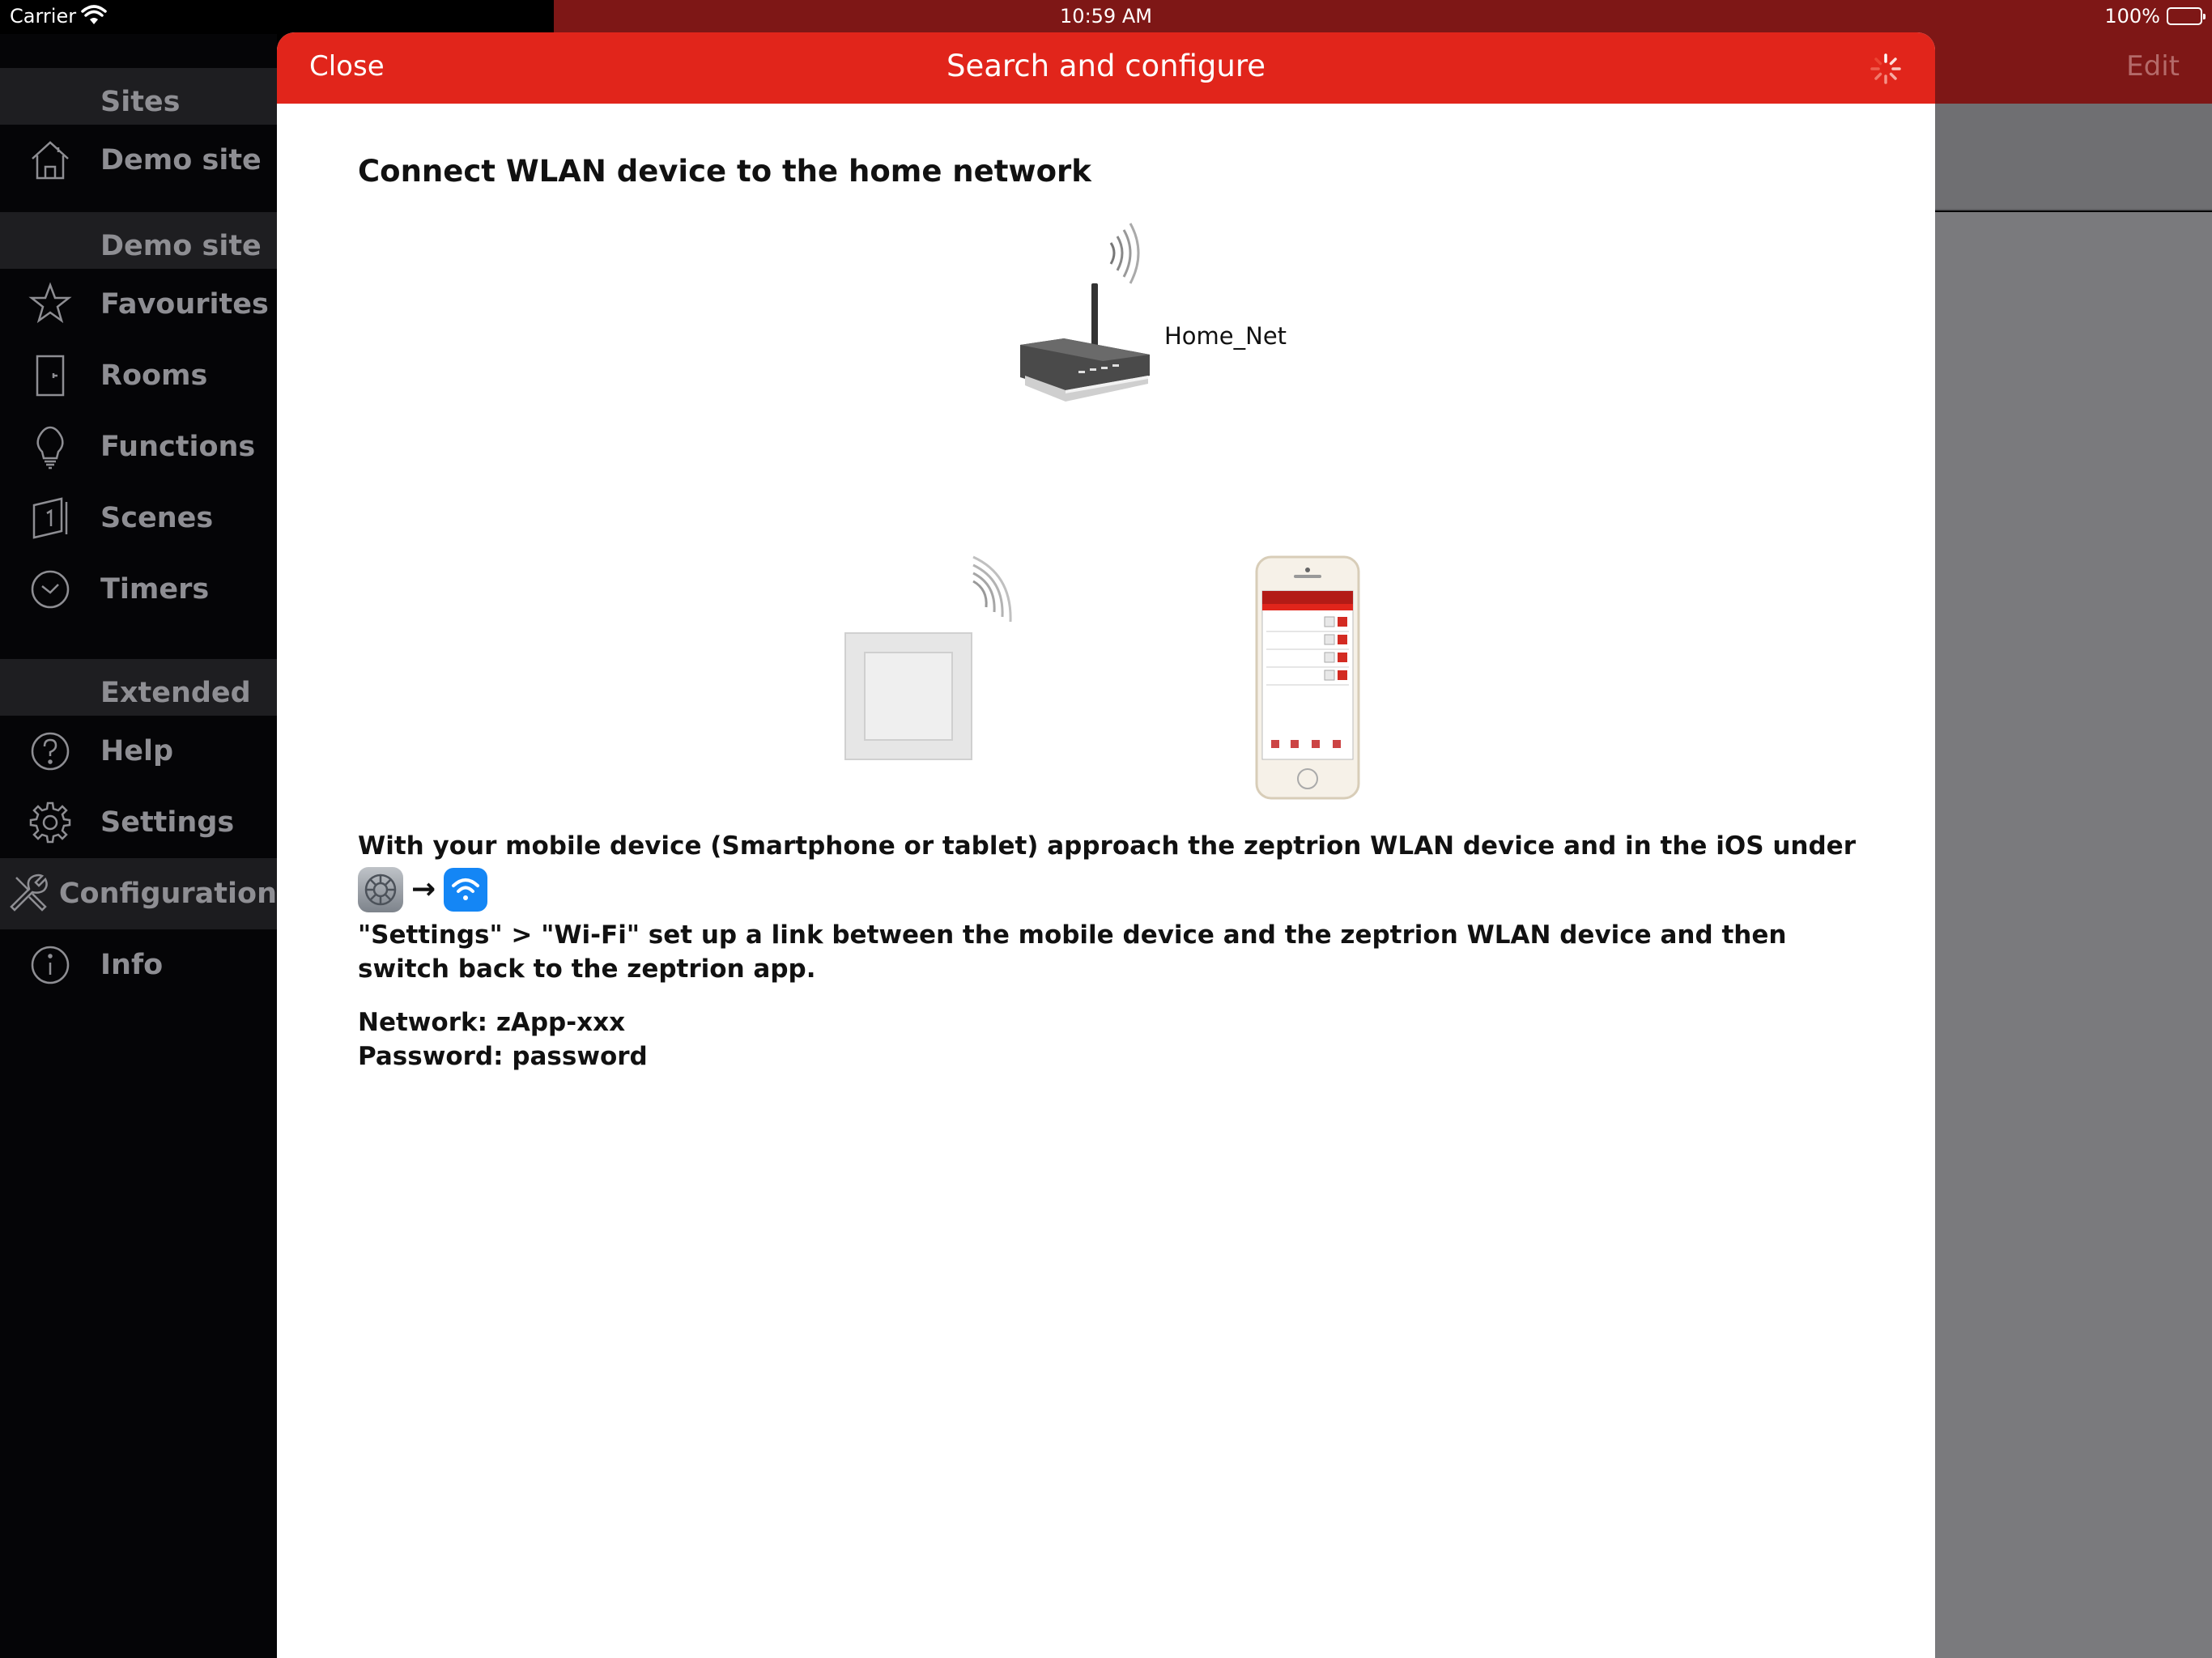 The height and width of the screenshot is (1658, 2212). Describe the element at coordinates (178, 447) in the screenshot. I see `sidebar-item-label: Functions` at that location.